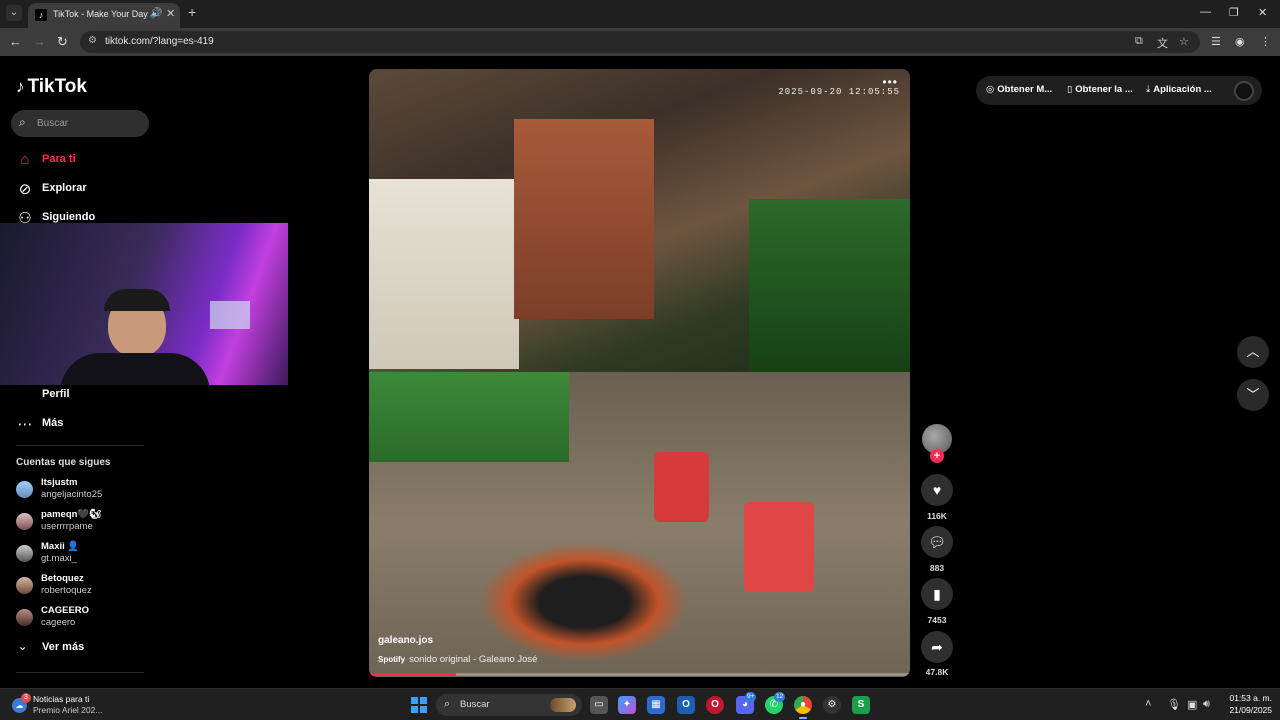 This screenshot has width=1280, height=720. I want to click on next-video-button: ﹀, so click(1253, 395).